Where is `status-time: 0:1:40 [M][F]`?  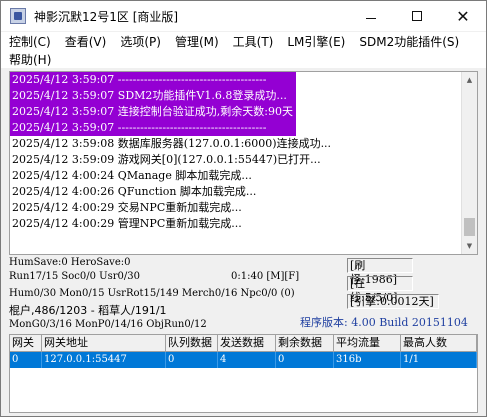 status-time: 0:1:40 [M][F] is located at coordinates (265, 276).